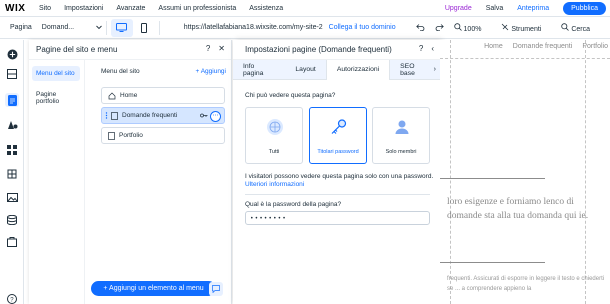 This screenshot has width=610, height=304. What do you see at coordinates (493, 46) in the screenshot?
I see `site-nav-home: Home` at bounding box center [493, 46].